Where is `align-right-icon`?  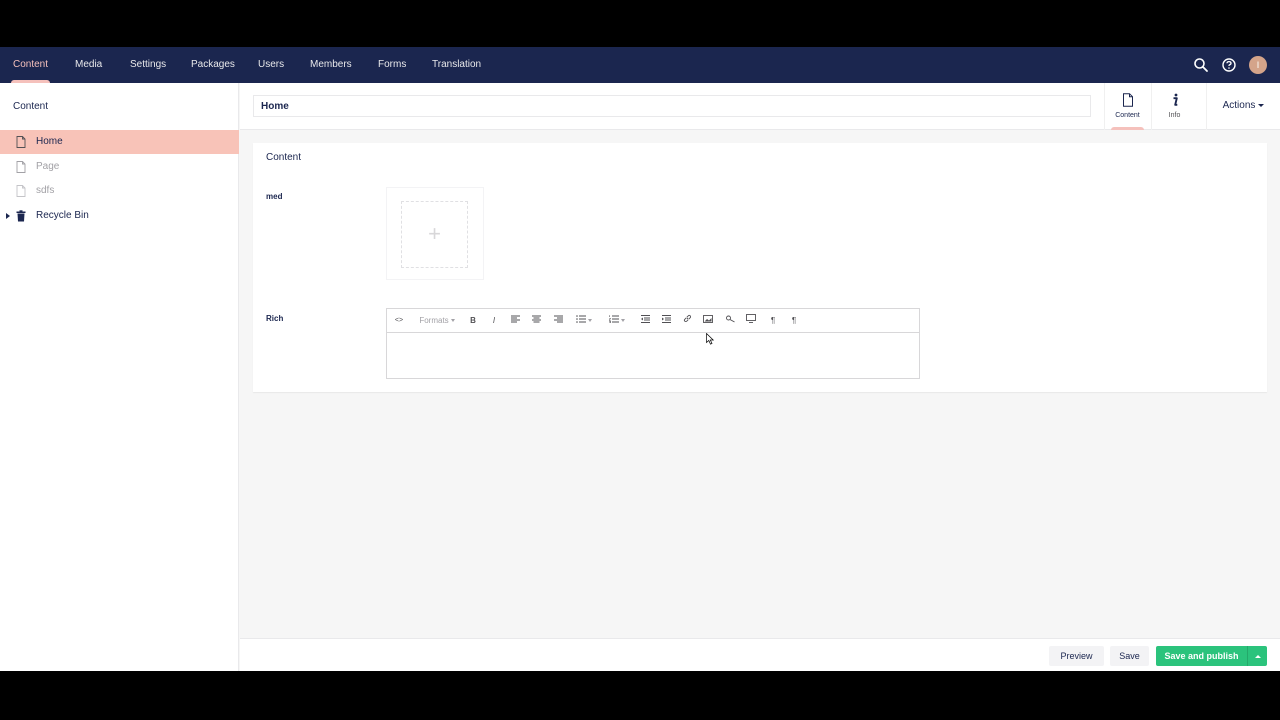 align-right-icon is located at coordinates (558, 319).